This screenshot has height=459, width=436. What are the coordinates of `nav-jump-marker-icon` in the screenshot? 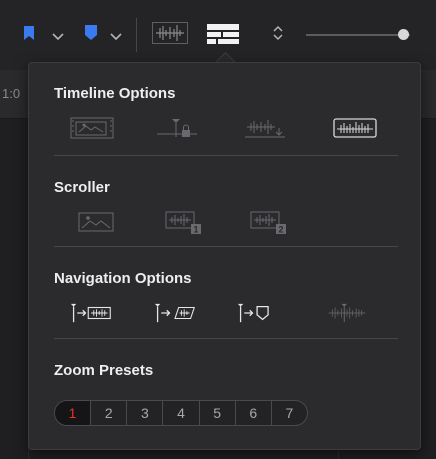 It's located at (258, 313).